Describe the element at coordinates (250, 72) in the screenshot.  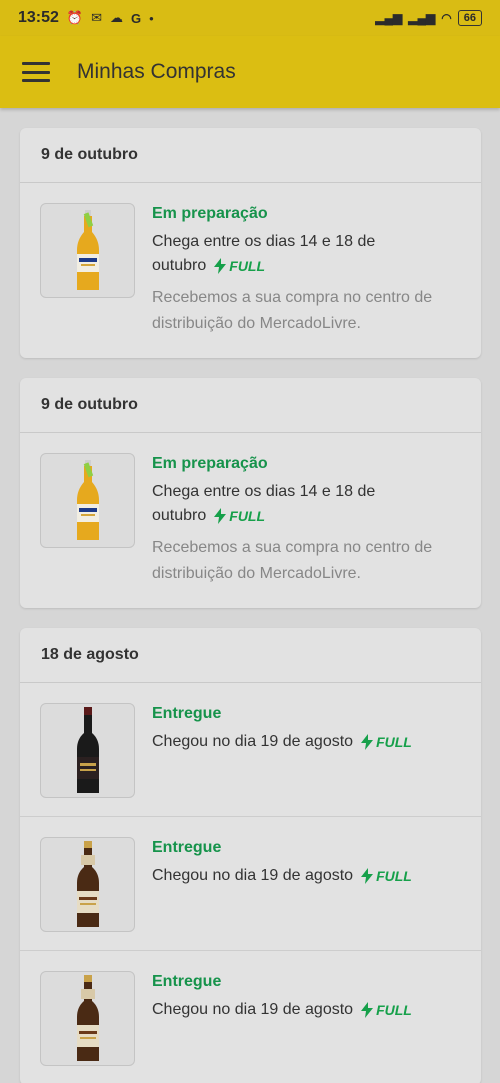
I see `app-bar: Minhas Compras` at that location.